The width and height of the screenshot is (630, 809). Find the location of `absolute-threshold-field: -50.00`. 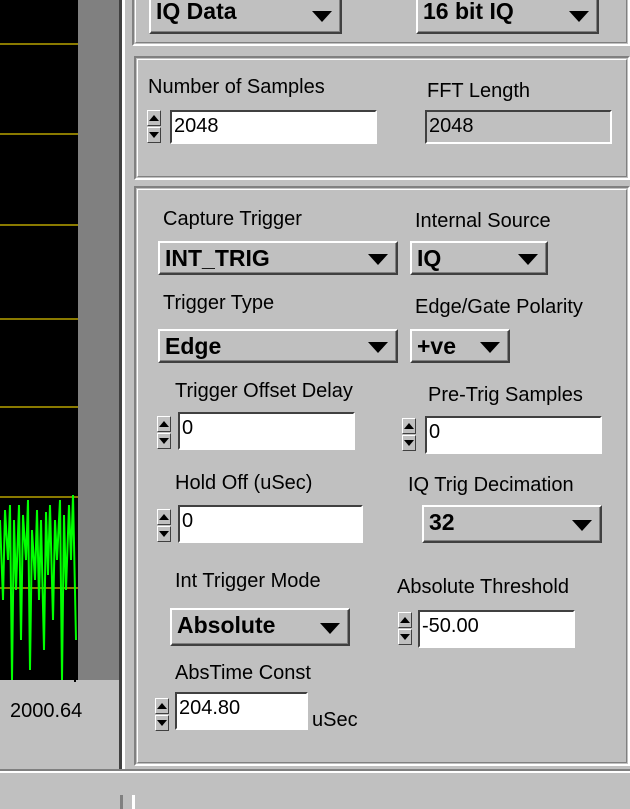

absolute-threshold-field: -50.00 is located at coordinates (496, 629).